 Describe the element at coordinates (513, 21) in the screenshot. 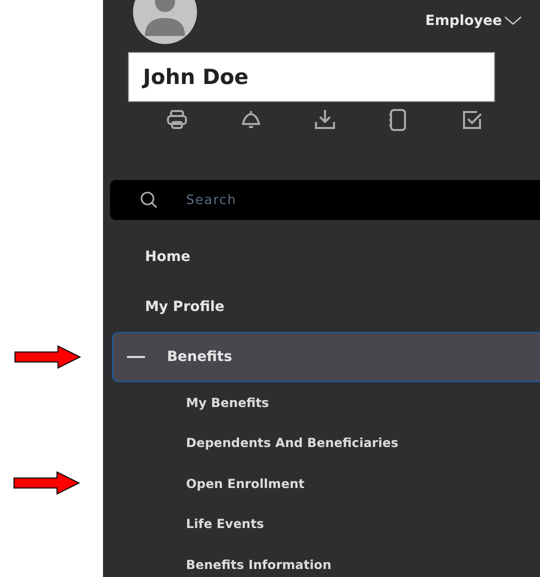

I see `chevron-down-icon` at that location.